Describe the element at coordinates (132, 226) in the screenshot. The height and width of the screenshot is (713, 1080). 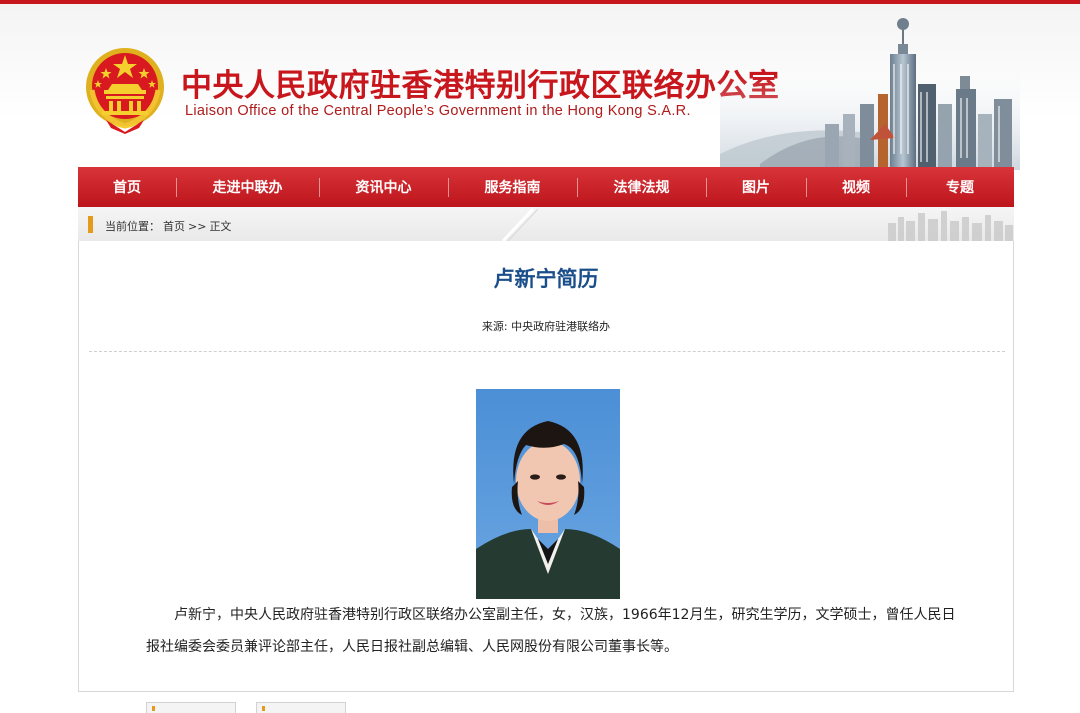
I see `breadcrumb-prefix: 当前位置：` at that location.